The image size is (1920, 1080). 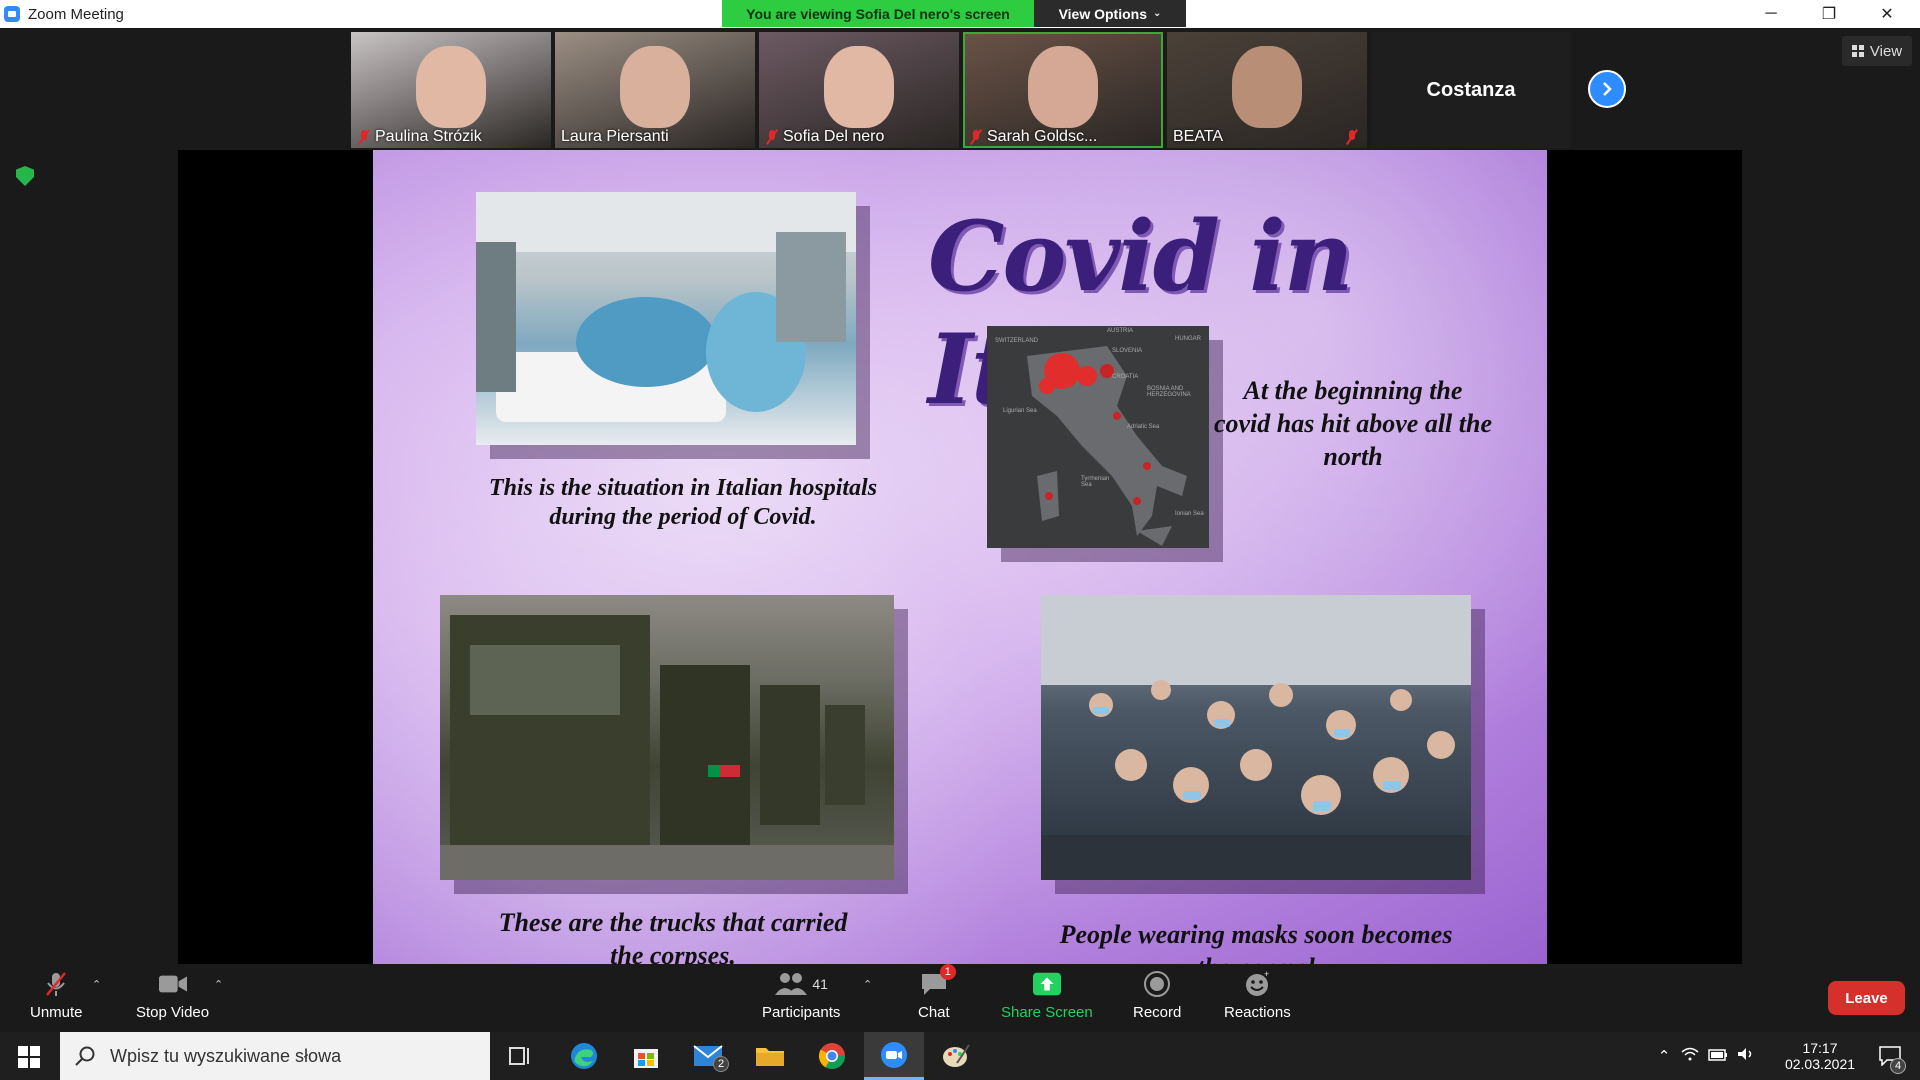 I want to click on unmute-button: Unmute, so click(x=56, y=995).